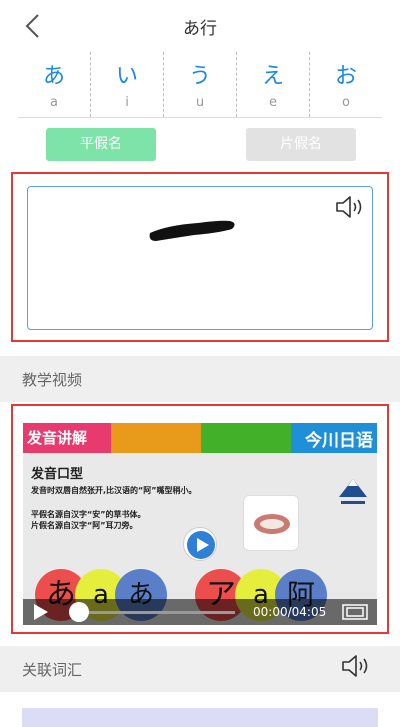 This screenshot has width=400, height=727. I want to click on video-controls: 00:00/04:05, so click(200, 612).